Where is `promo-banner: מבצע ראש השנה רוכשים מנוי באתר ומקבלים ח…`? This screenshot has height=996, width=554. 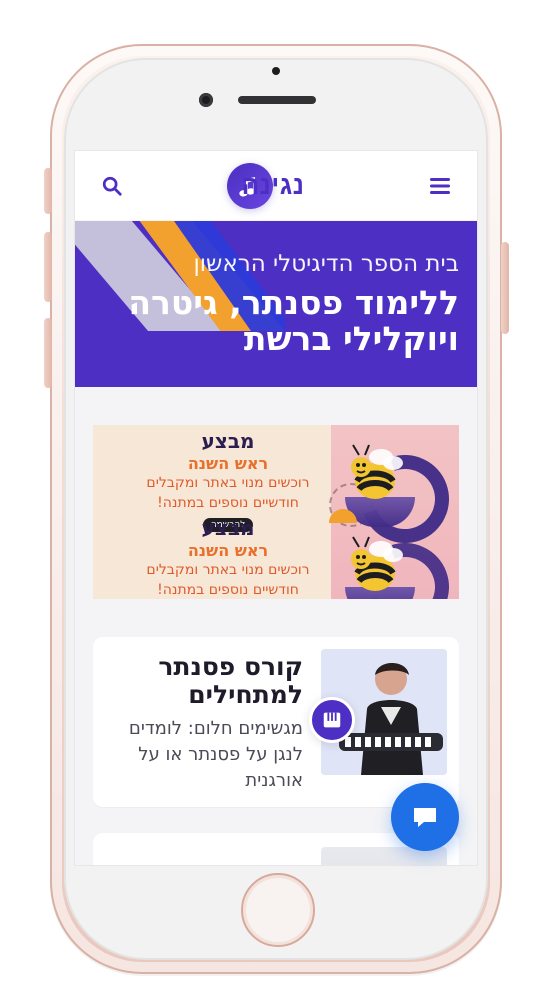 promo-banner: מבצע ראש השנה רוכשים מנוי באתר ומקבלים ח… is located at coordinates (276, 512).